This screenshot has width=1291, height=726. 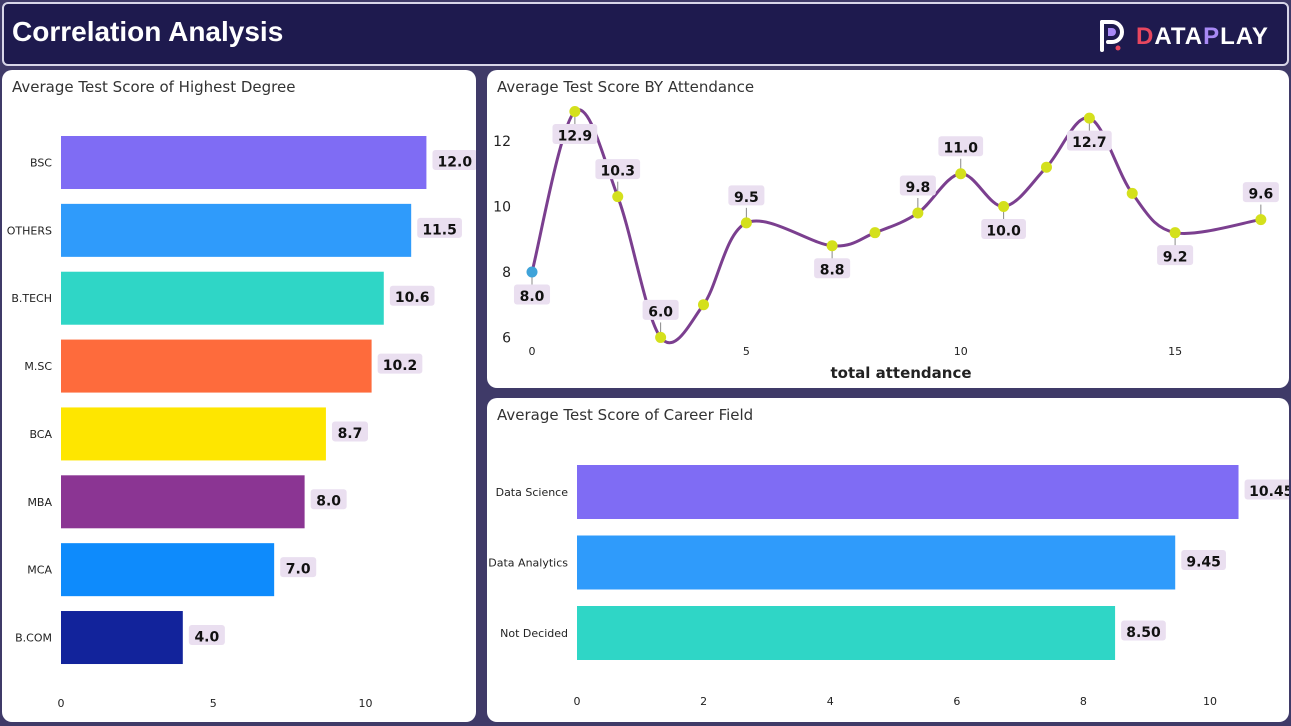 What do you see at coordinates (38, 366) in the screenshot?
I see `category-label: M.SC` at bounding box center [38, 366].